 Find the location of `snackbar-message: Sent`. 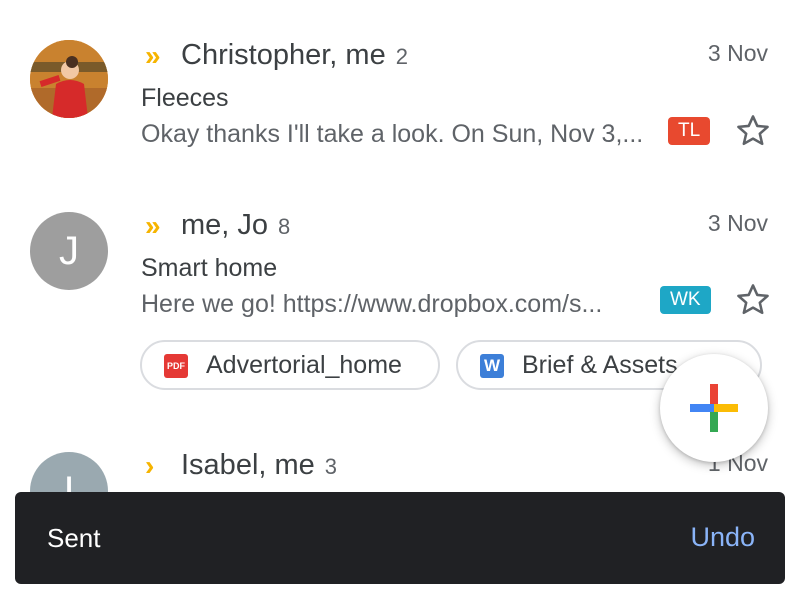

snackbar-message: Sent is located at coordinates (74, 538).